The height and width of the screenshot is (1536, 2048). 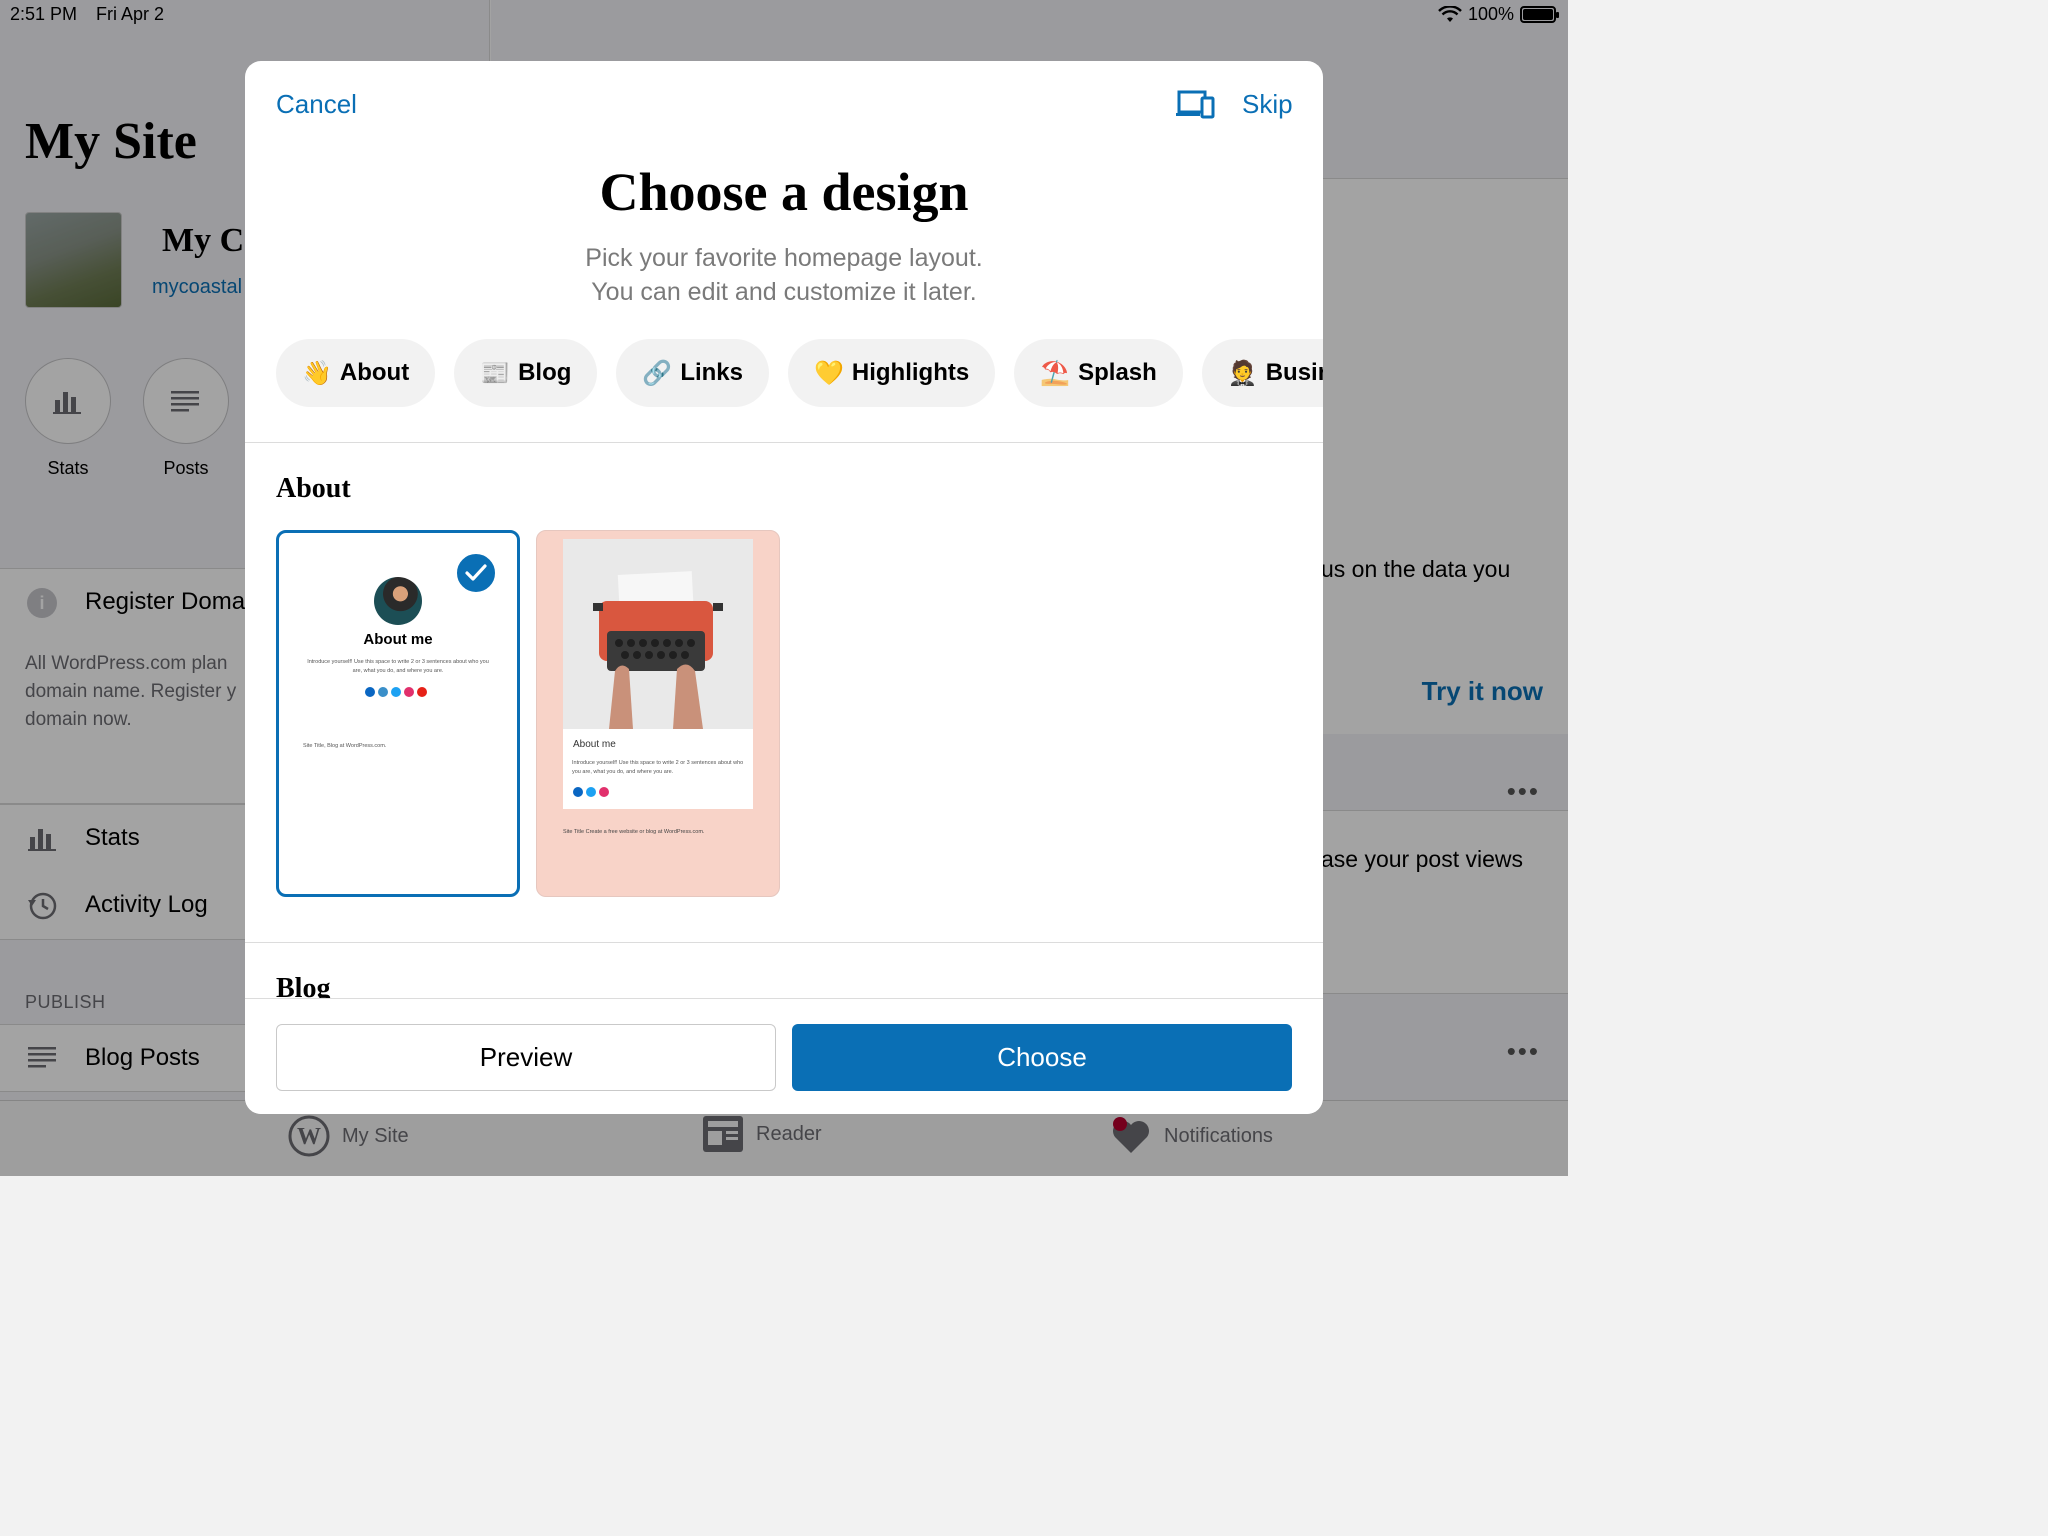 What do you see at coordinates (1242, 373) in the screenshot?
I see `person-in-tuxedo-icon: 🤵` at bounding box center [1242, 373].